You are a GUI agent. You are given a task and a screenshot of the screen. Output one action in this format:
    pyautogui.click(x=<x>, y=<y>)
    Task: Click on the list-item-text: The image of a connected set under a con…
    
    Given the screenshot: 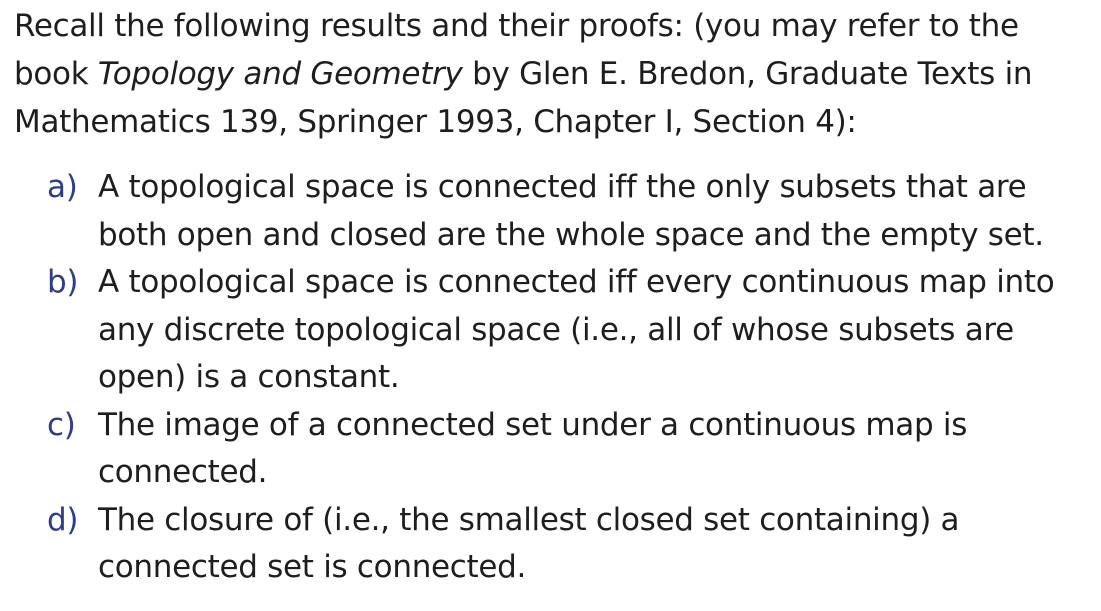 What is the action you would take?
    pyautogui.click(x=533, y=448)
    